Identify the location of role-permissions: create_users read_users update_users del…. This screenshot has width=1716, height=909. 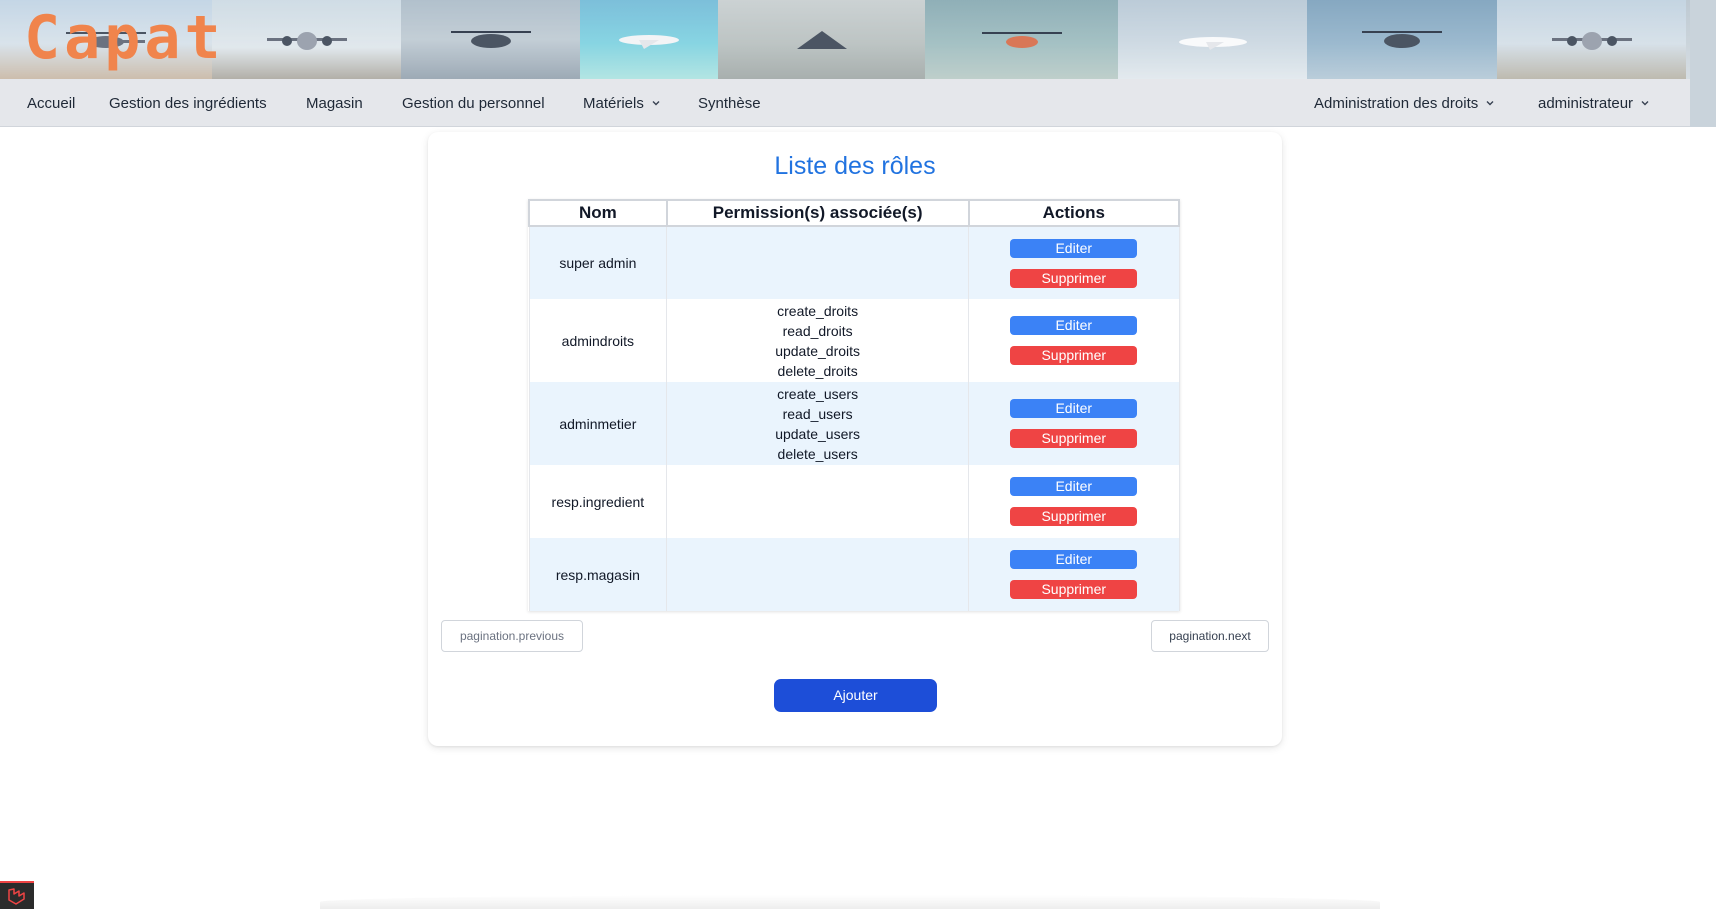
(818, 423).